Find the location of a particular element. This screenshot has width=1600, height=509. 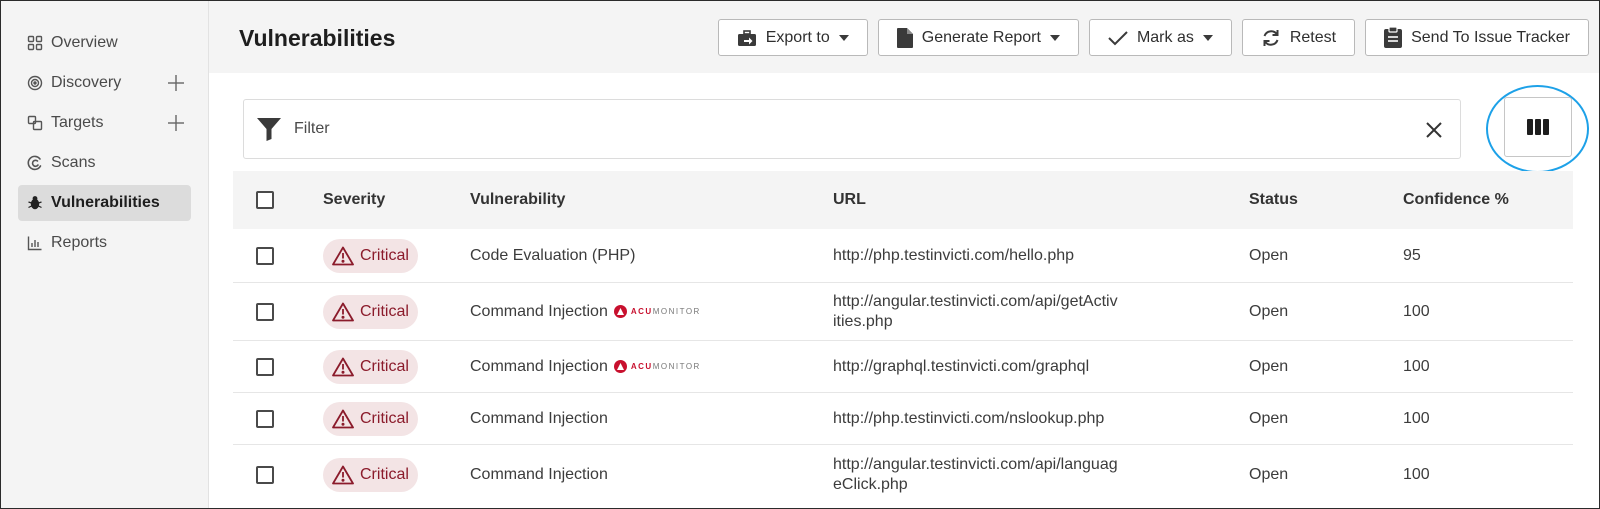

sidebar-item-label: Overview is located at coordinates (84, 42).